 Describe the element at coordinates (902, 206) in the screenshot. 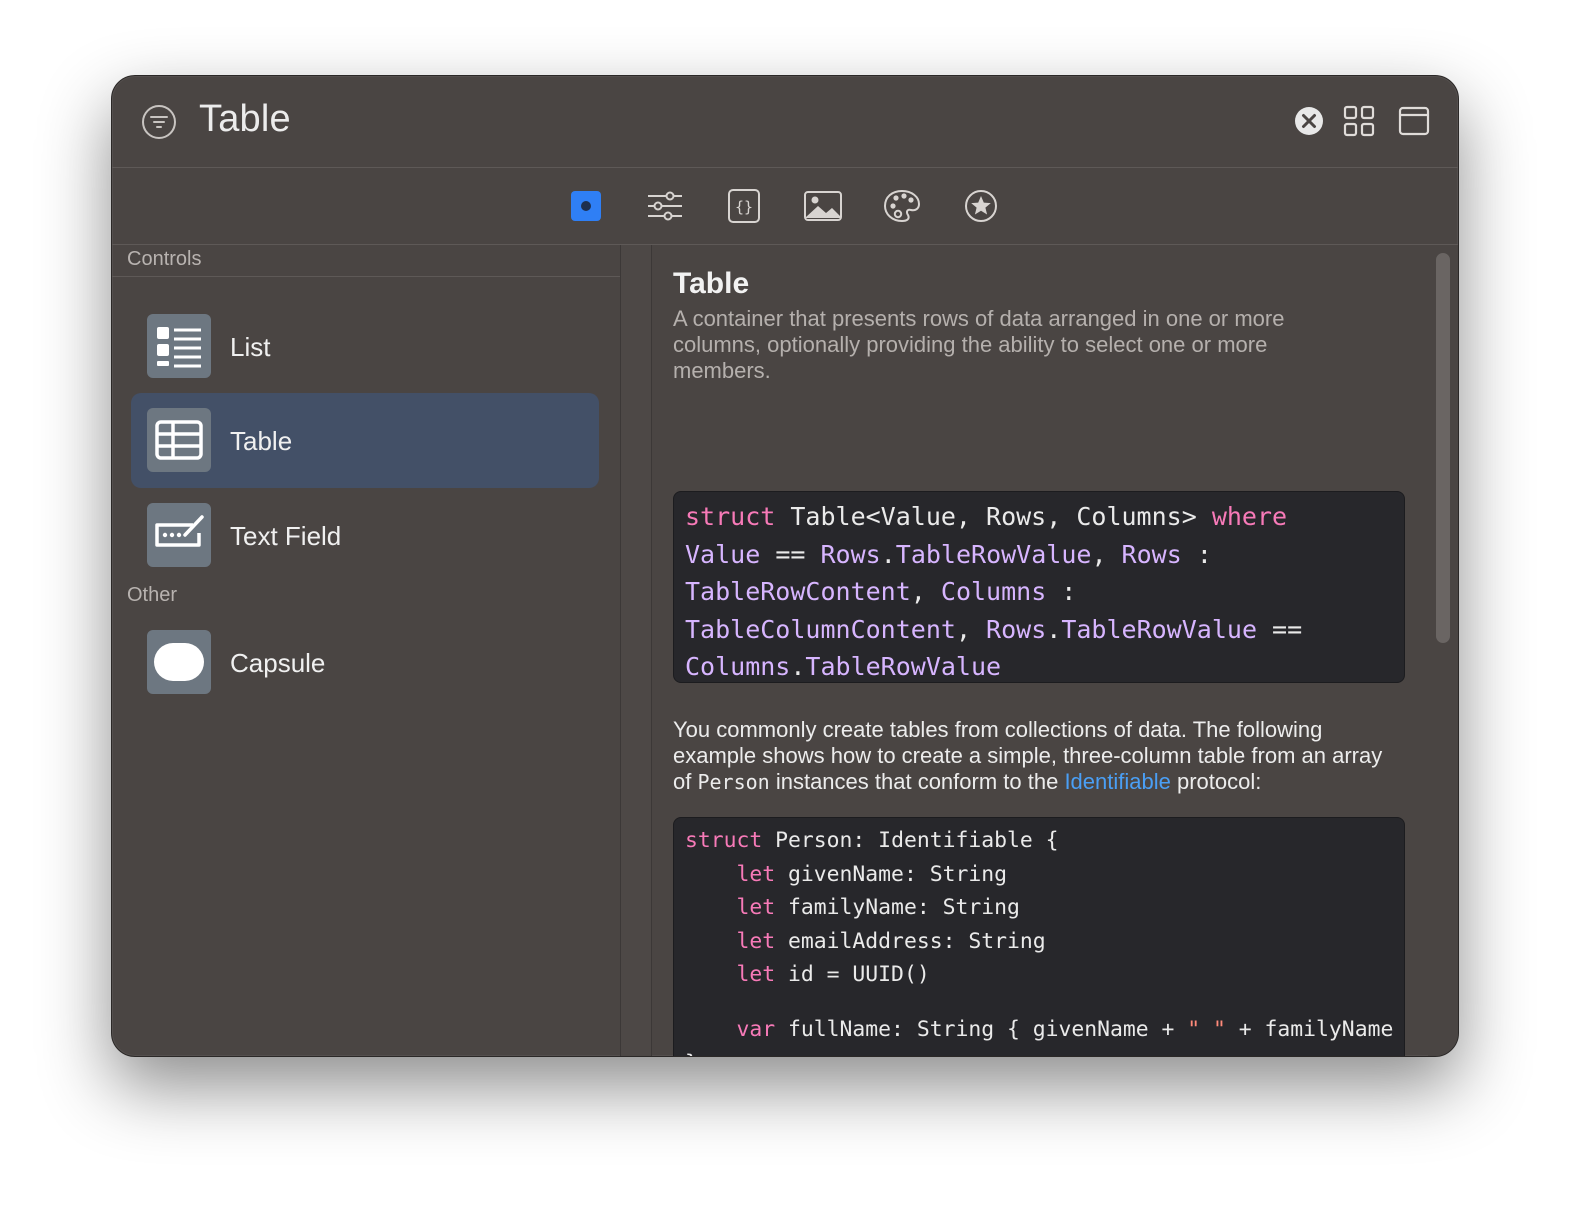

I see `palette-icon` at that location.